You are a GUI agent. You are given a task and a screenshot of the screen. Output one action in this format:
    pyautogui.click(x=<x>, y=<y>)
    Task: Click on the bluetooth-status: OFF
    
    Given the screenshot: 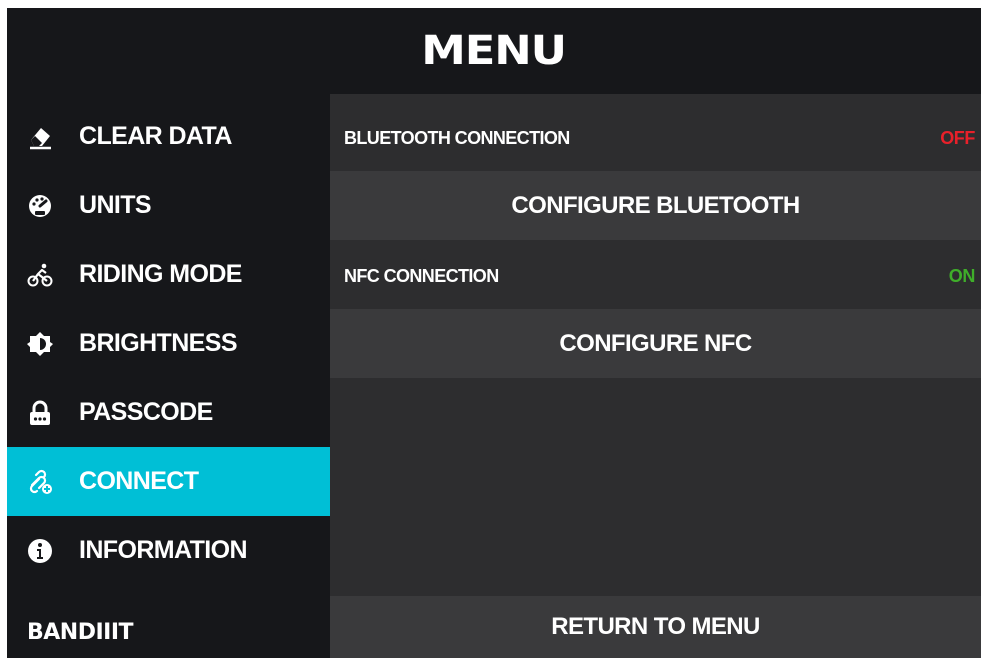 What is the action you would take?
    pyautogui.click(x=957, y=138)
    